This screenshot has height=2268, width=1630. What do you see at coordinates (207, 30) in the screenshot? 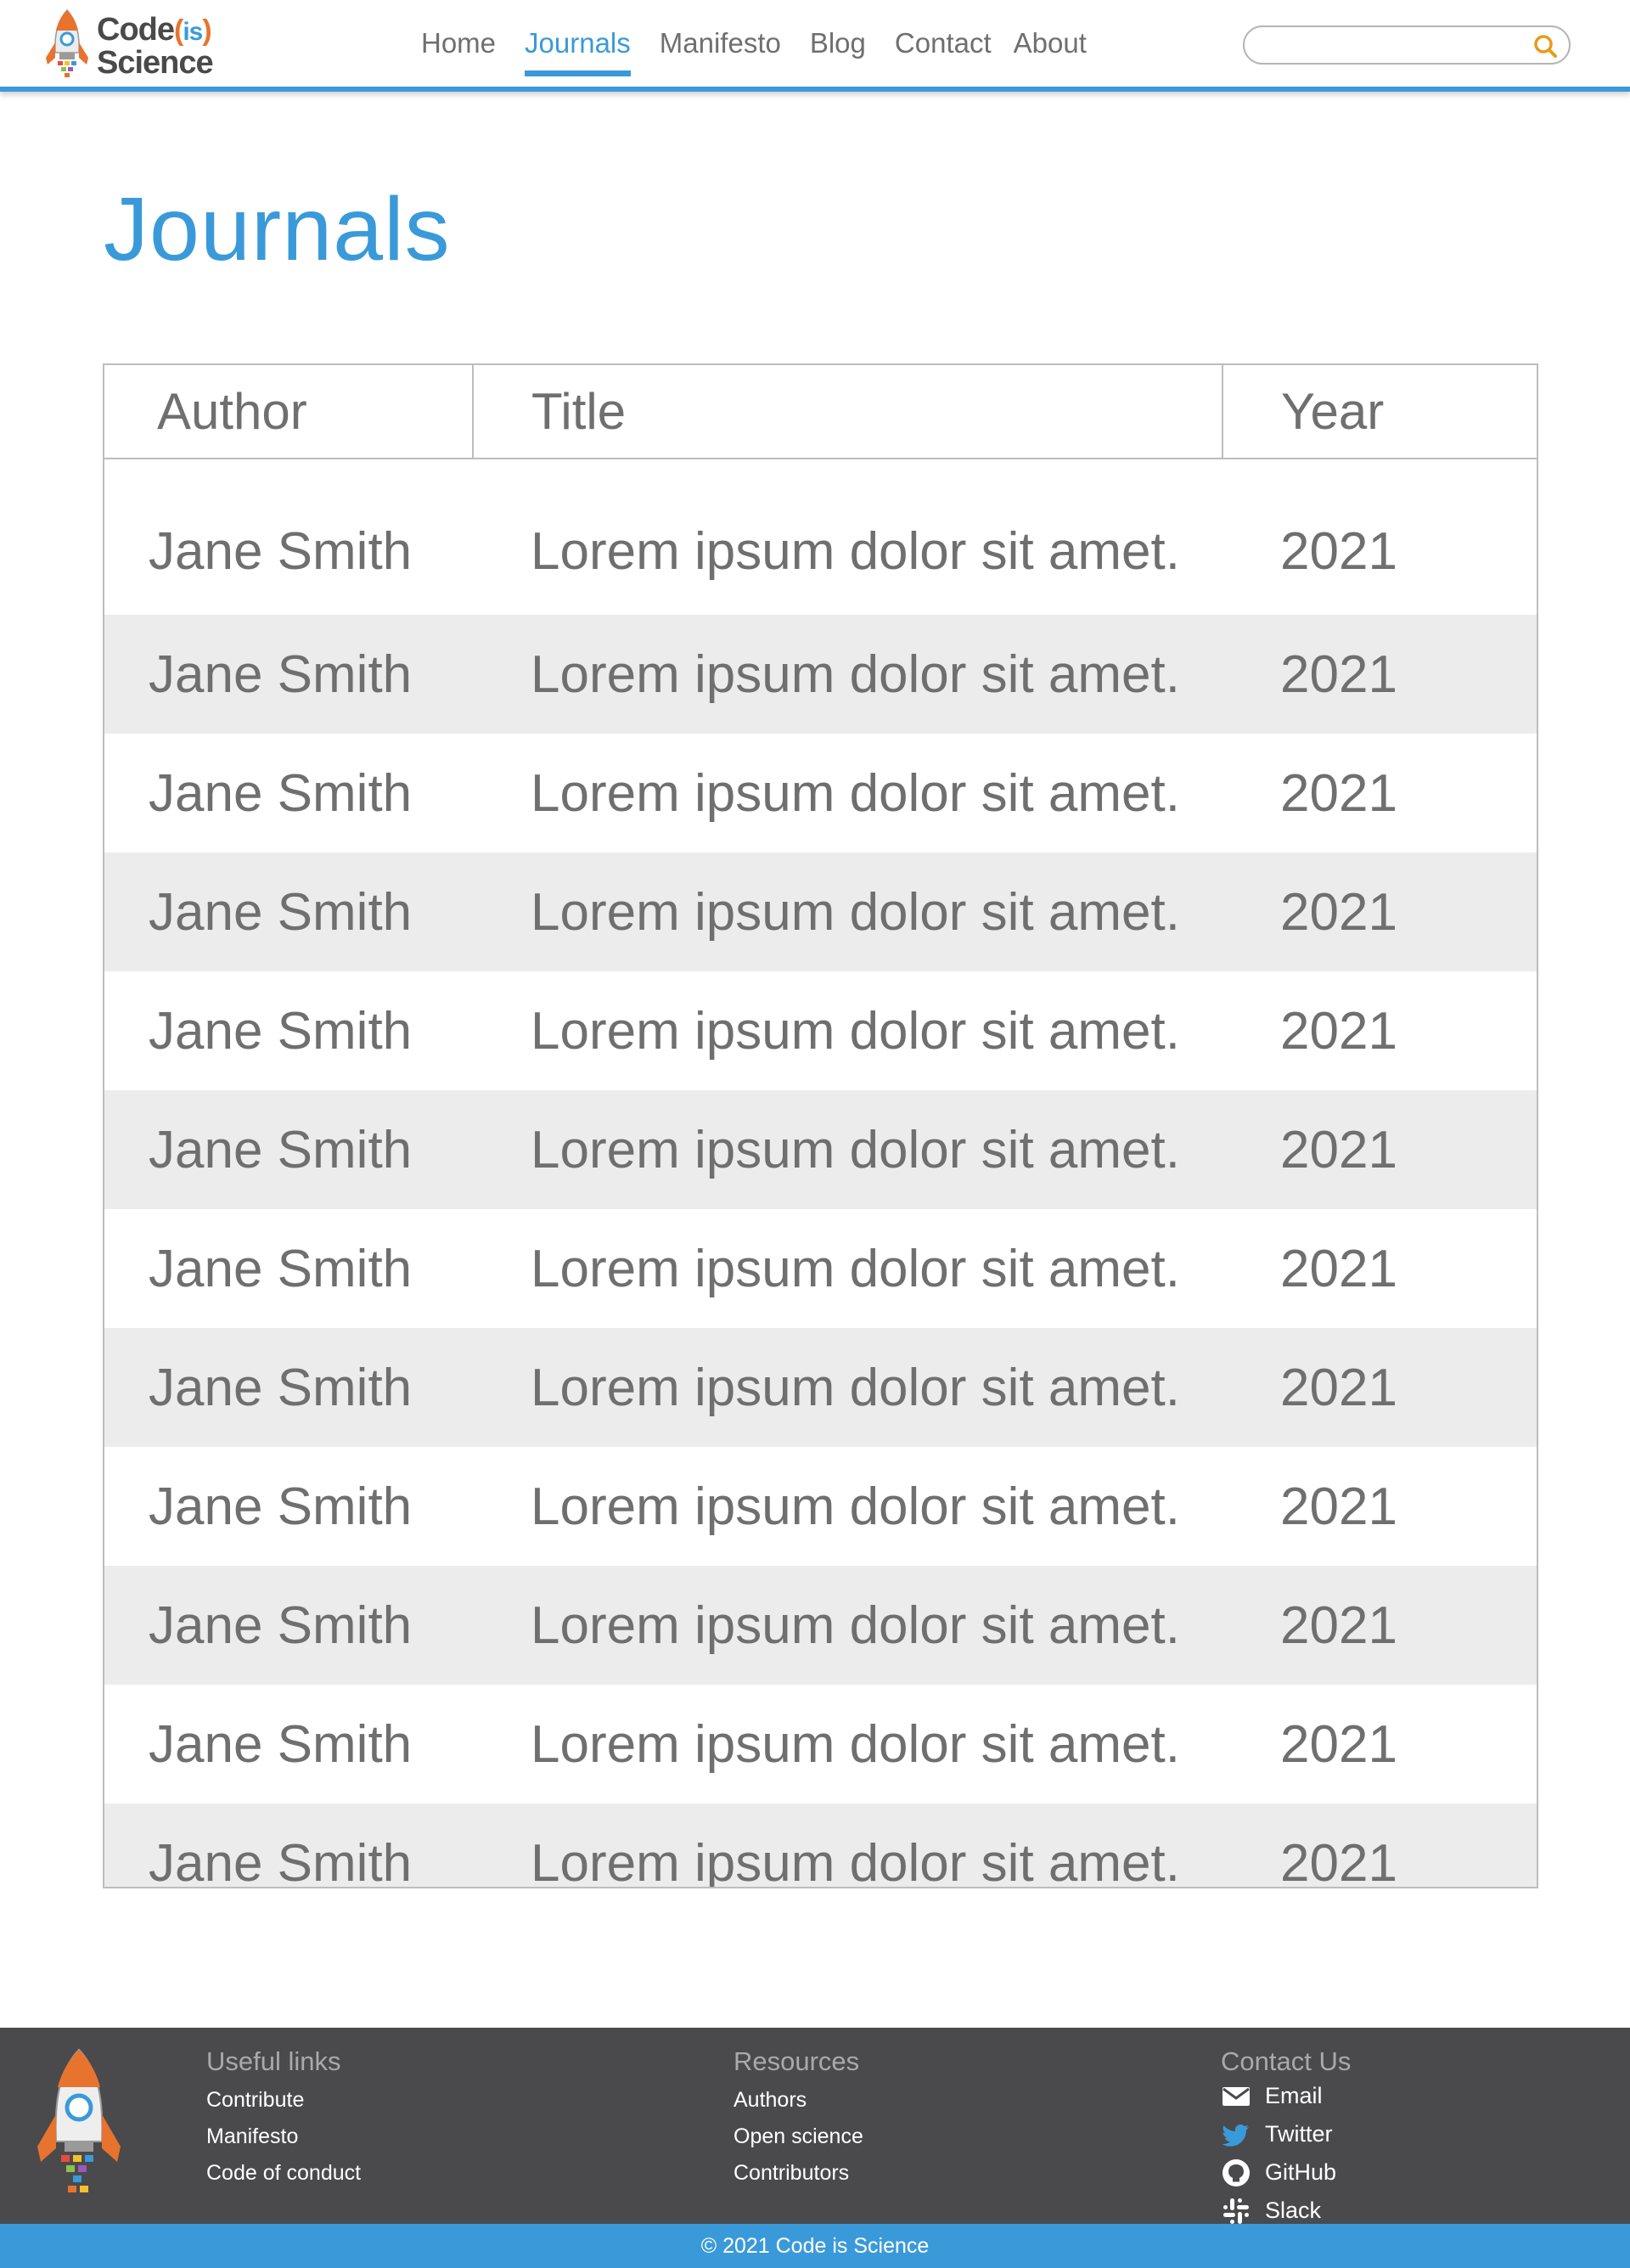
I see `logo-paren-close: )` at bounding box center [207, 30].